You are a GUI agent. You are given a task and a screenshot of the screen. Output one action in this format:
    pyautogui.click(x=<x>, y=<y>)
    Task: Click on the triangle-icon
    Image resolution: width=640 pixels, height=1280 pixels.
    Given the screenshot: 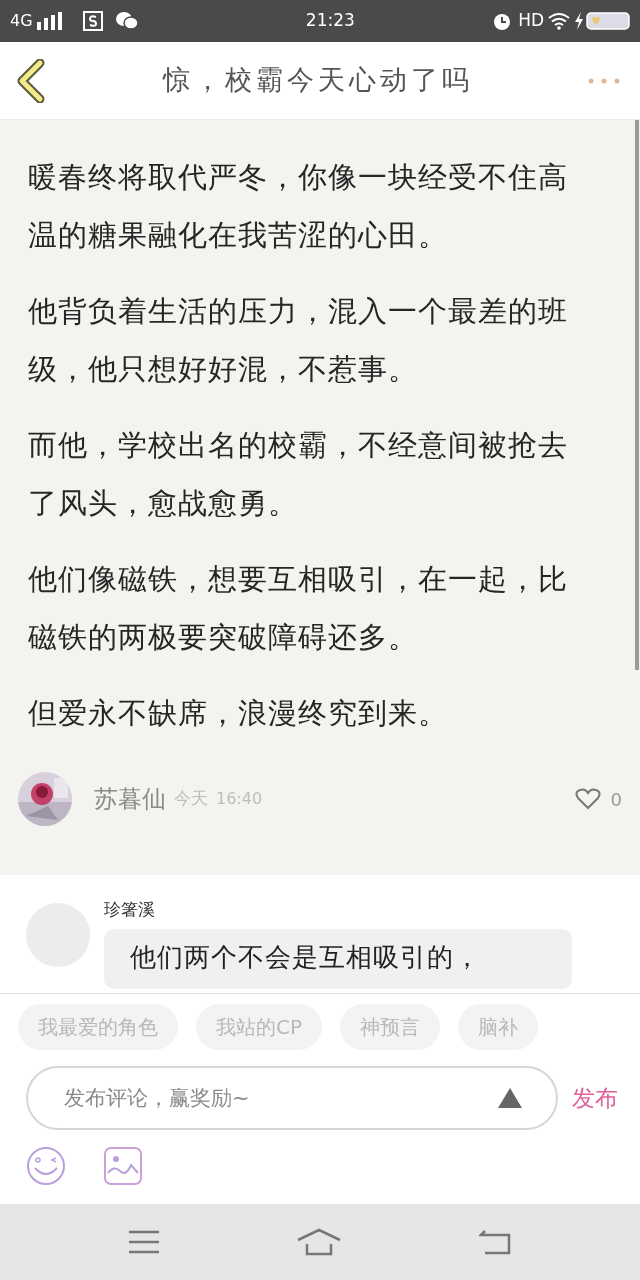 What is the action you would take?
    pyautogui.click(x=510, y=1098)
    